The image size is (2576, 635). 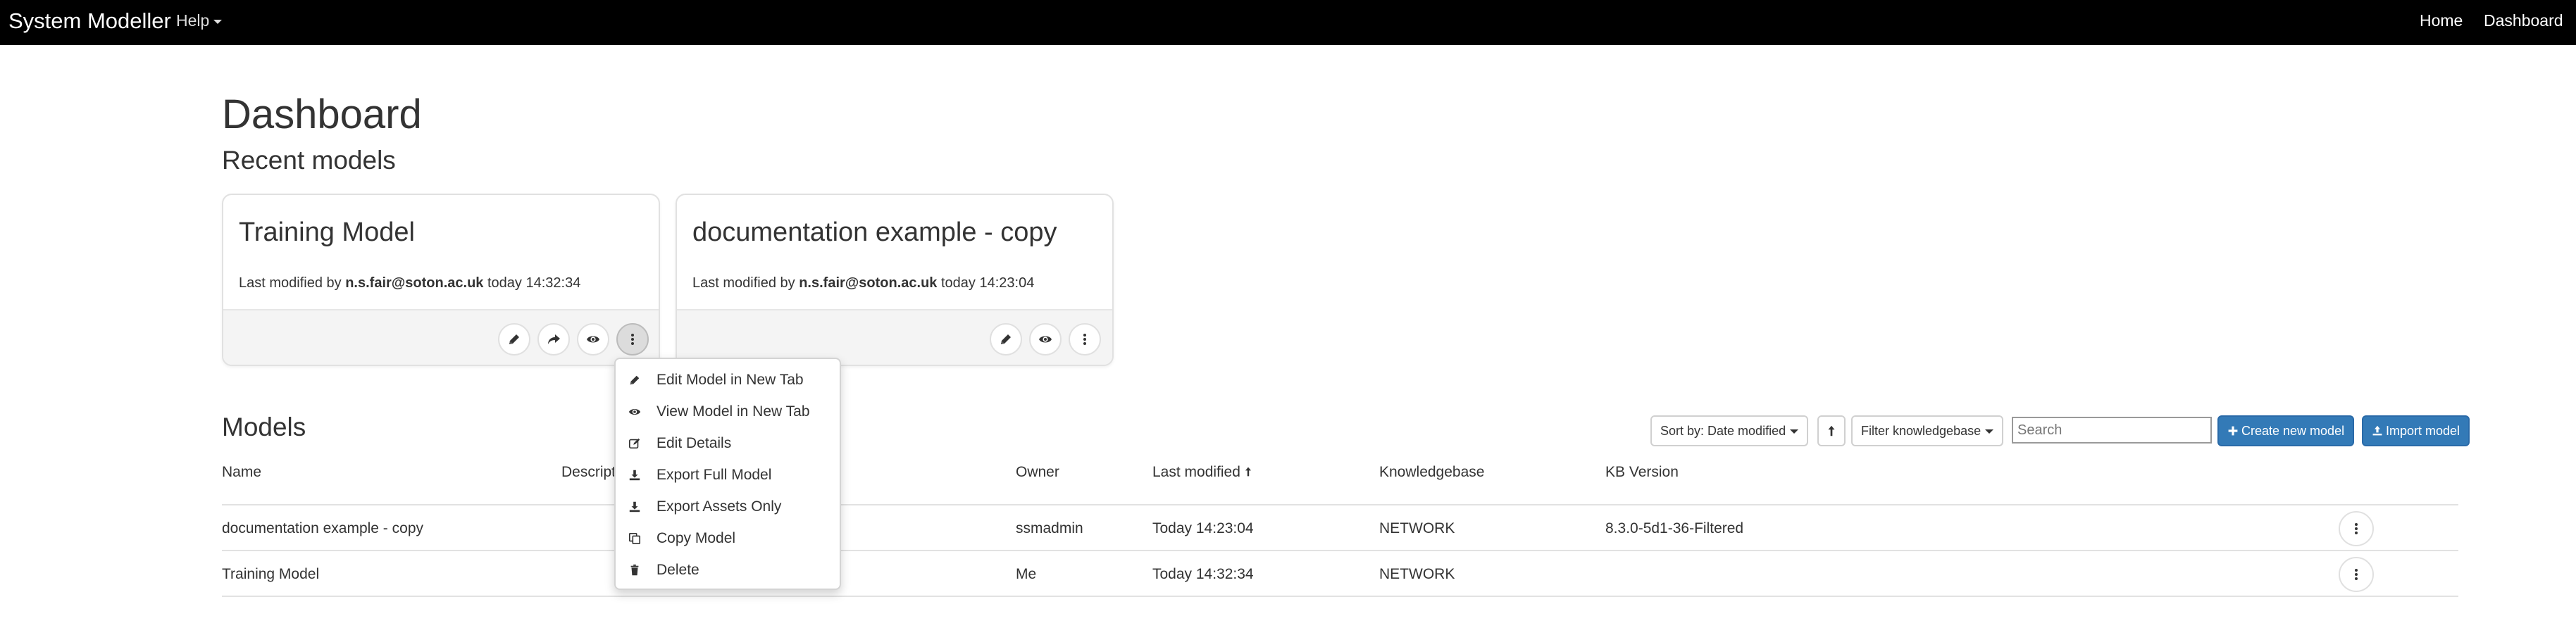 What do you see at coordinates (678, 570) in the screenshot?
I see `menu-item-label: Delete` at bounding box center [678, 570].